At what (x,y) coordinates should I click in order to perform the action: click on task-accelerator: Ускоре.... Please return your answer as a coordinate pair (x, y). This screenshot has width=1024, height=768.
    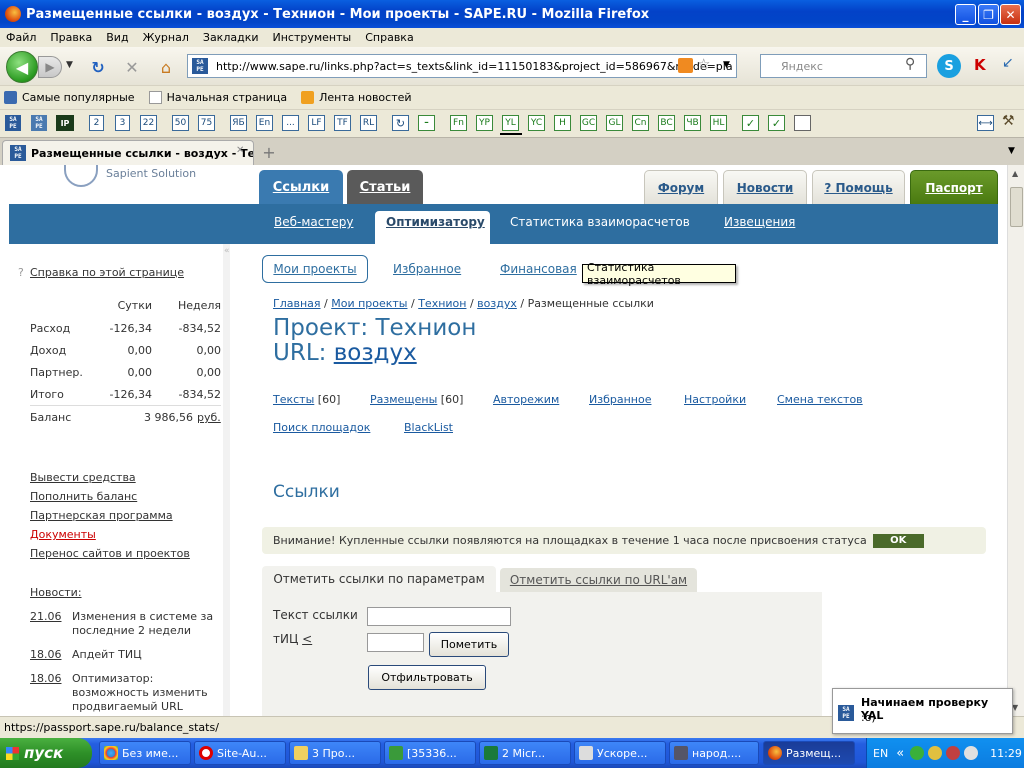
    Looking at the image, I should click on (620, 753).